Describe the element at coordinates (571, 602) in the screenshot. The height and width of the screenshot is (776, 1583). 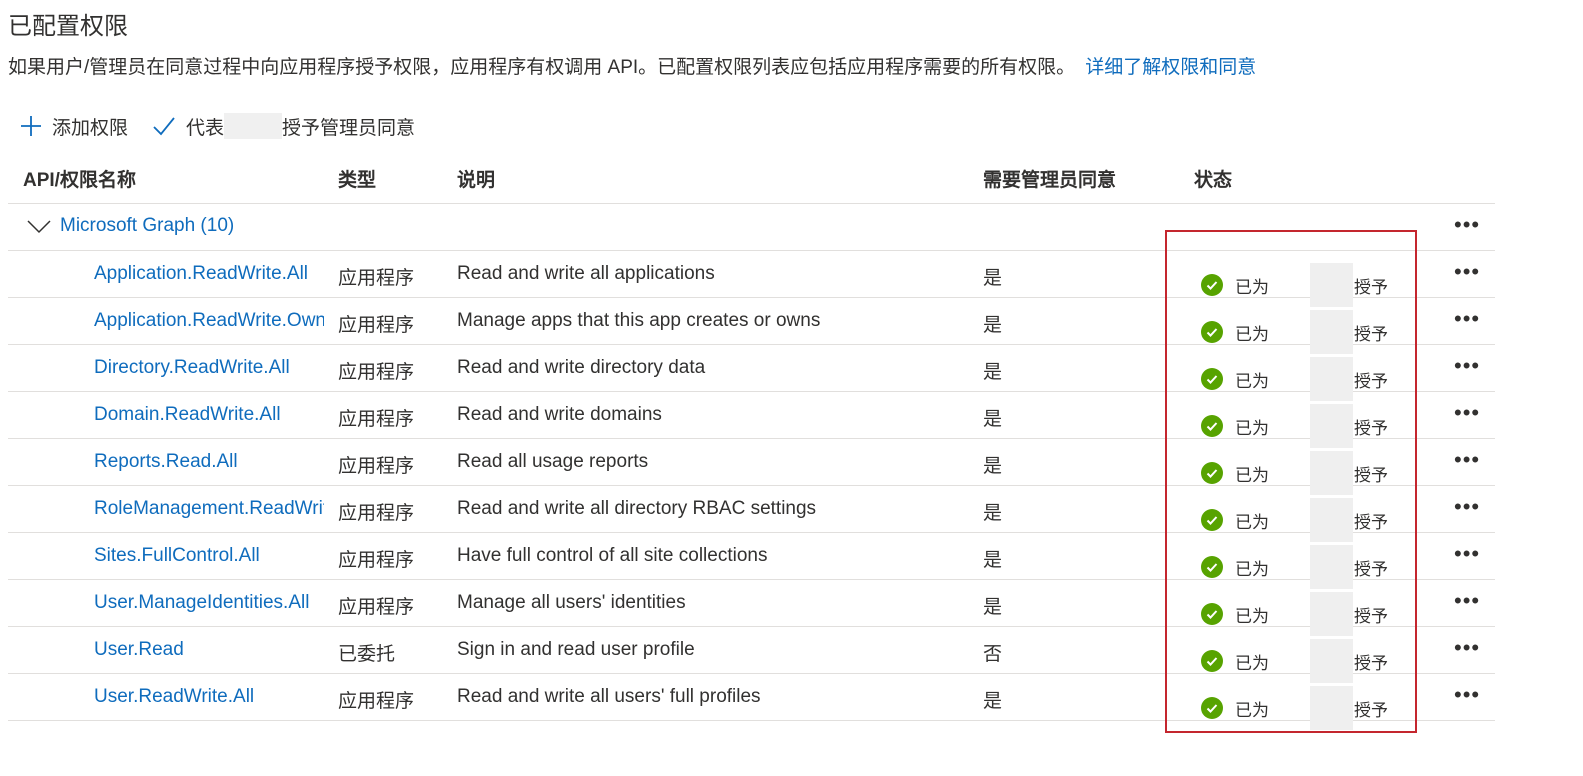
I see `permission-description: Manage all users' identities` at that location.